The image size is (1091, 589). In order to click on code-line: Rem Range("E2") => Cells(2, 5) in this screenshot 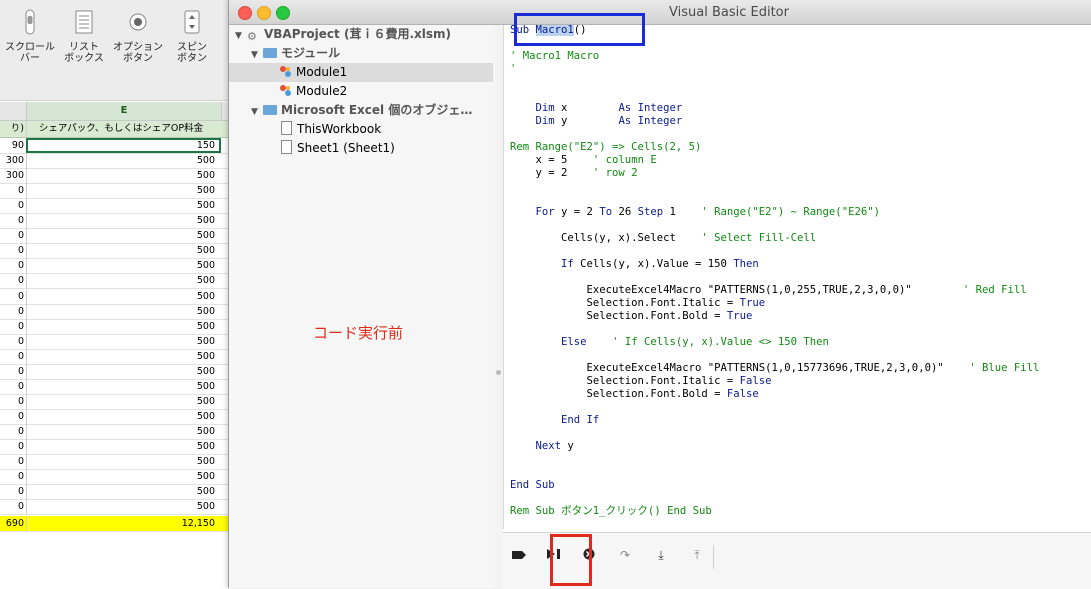, I will do `click(605, 147)`.